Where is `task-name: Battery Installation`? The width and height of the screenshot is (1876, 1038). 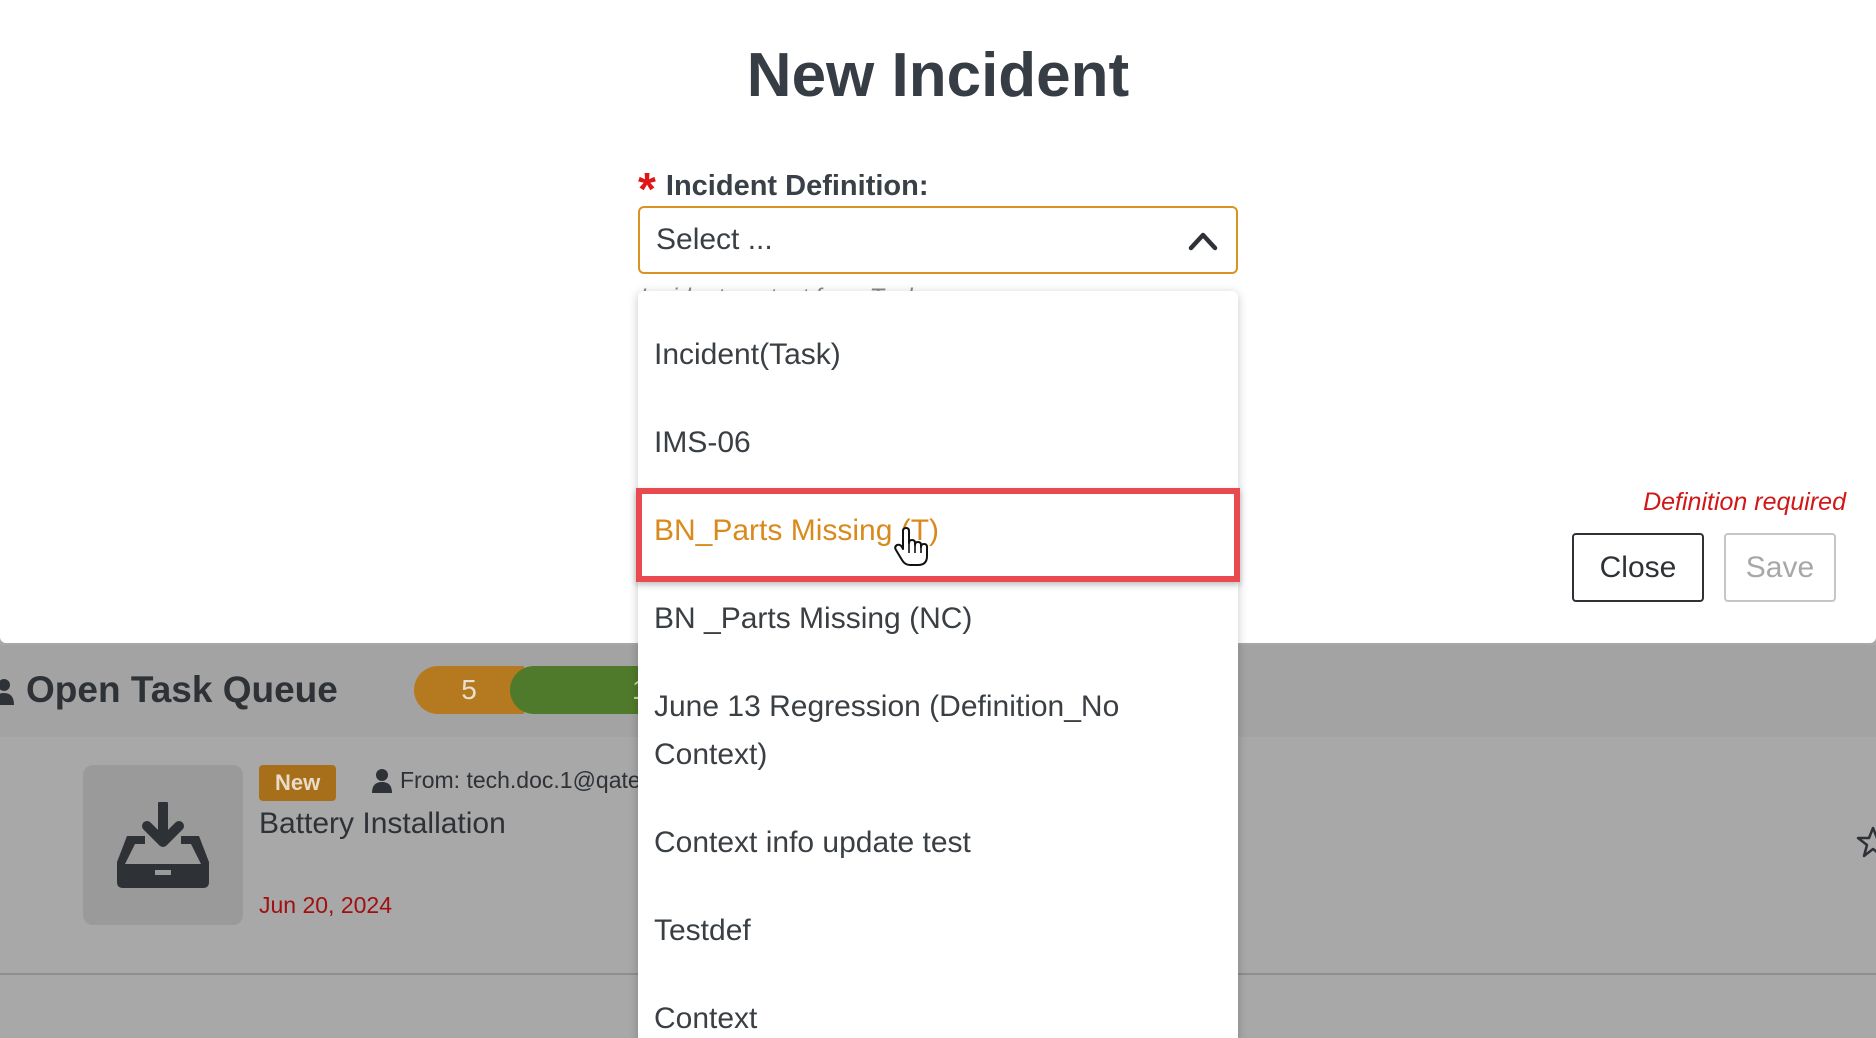 task-name: Battery Installation is located at coordinates (382, 824).